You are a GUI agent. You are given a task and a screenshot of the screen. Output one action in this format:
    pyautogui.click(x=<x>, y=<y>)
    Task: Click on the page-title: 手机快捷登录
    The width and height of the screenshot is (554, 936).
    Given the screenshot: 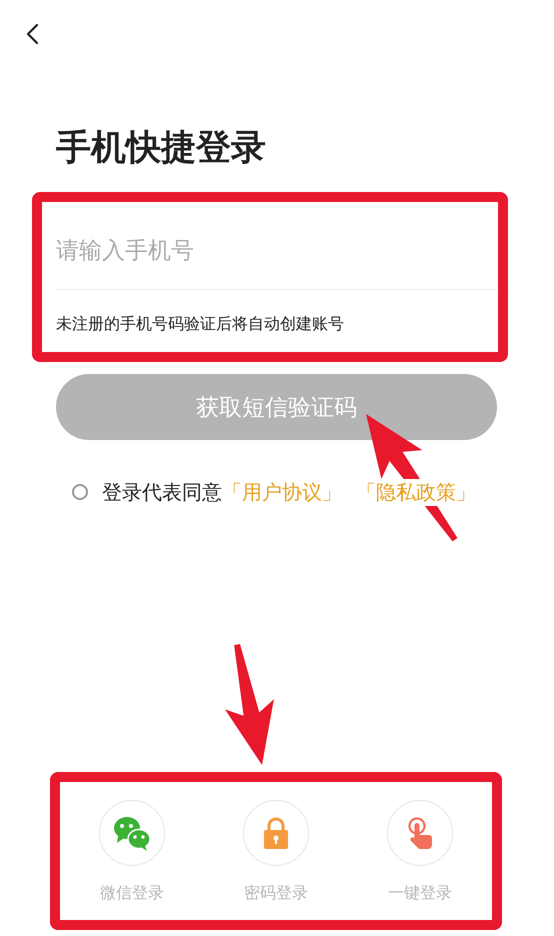 What is the action you would take?
    pyautogui.click(x=161, y=148)
    